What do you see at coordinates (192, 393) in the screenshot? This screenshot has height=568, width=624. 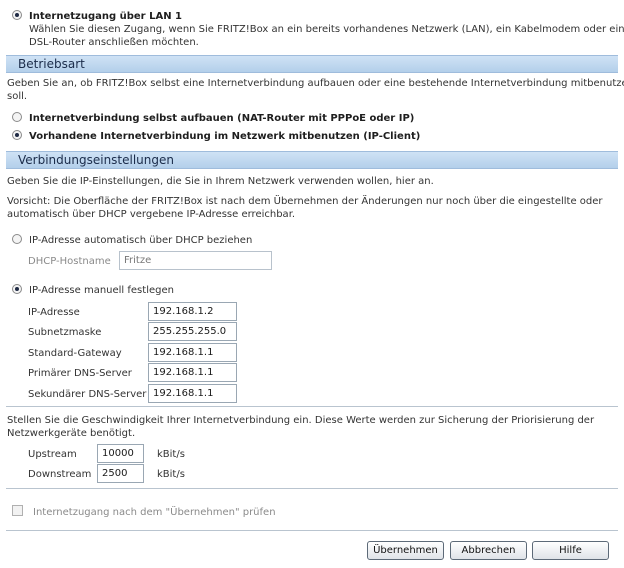 I see `secondary-dns-input: 192.168.1.1` at bounding box center [192, 393].